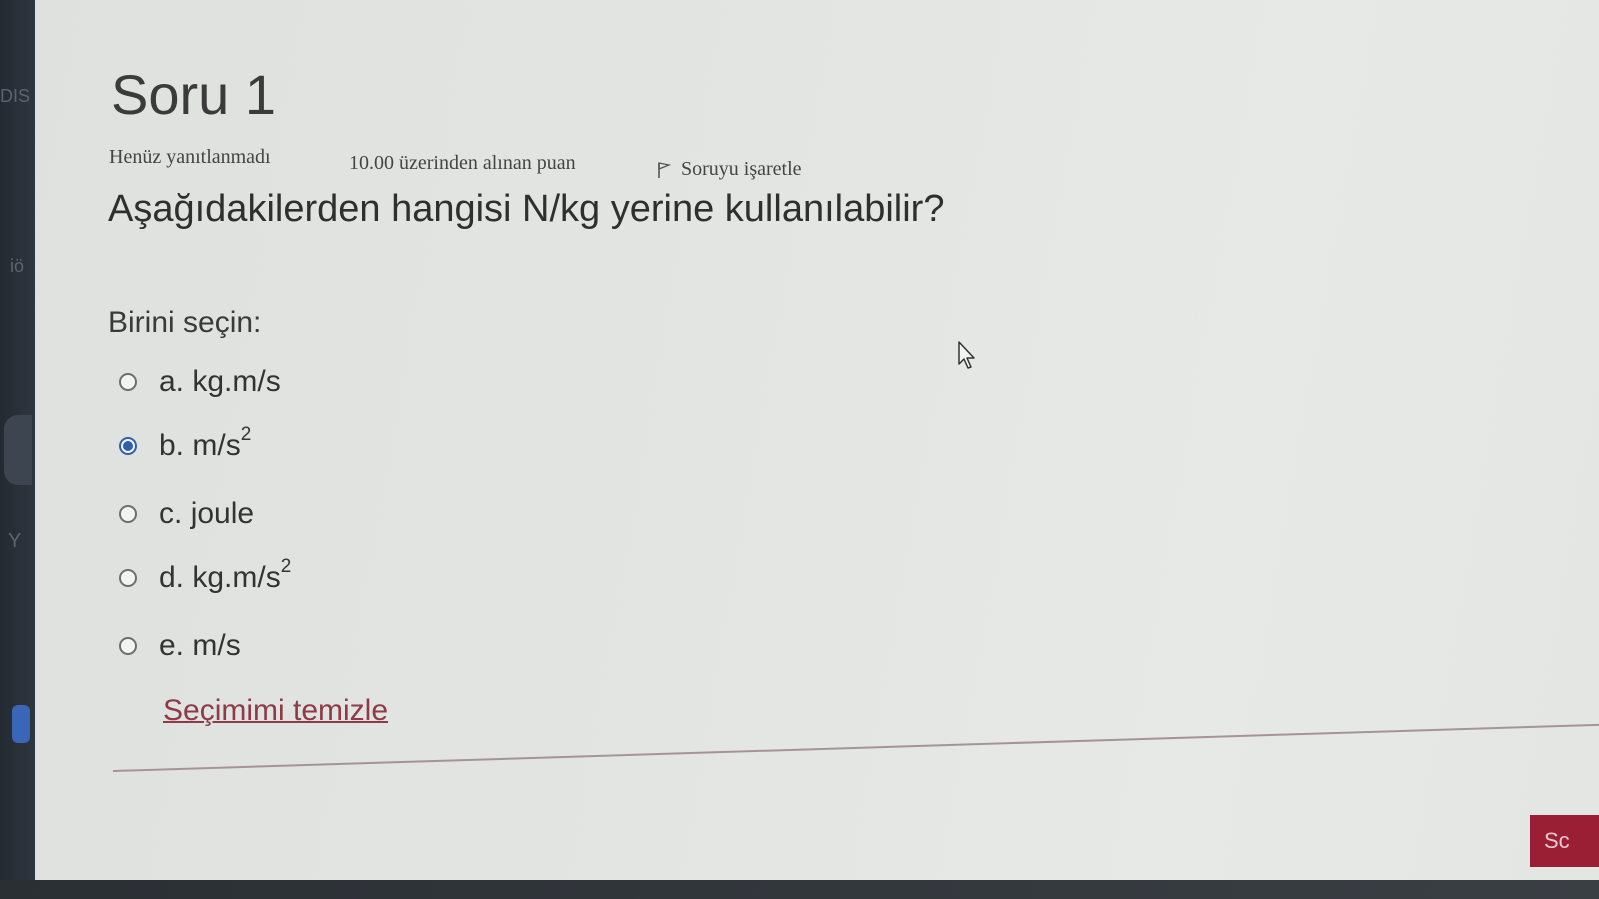 Image resolution: width=1599 pixels, height=899 pixels. I want to click on next-page-button: Sc, so click(1564, 841).